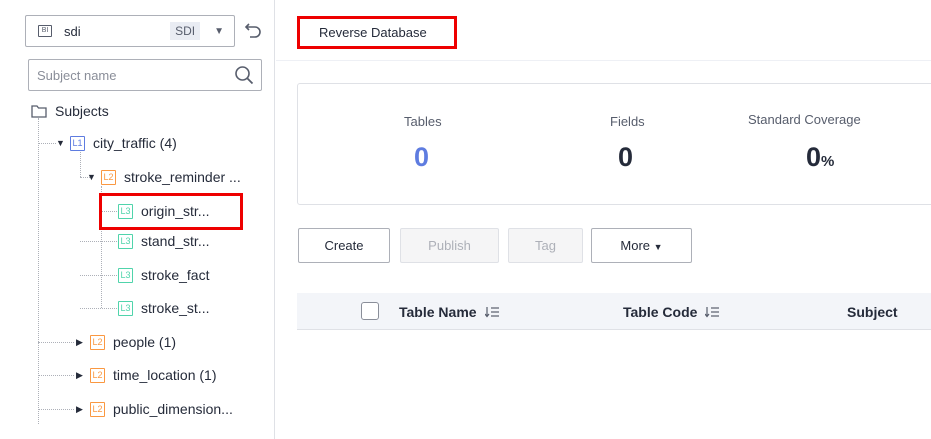  What do you see at coordinates (635, 245) in the screenshot?
I see `more-label: More` at bounding box center [635, 245].